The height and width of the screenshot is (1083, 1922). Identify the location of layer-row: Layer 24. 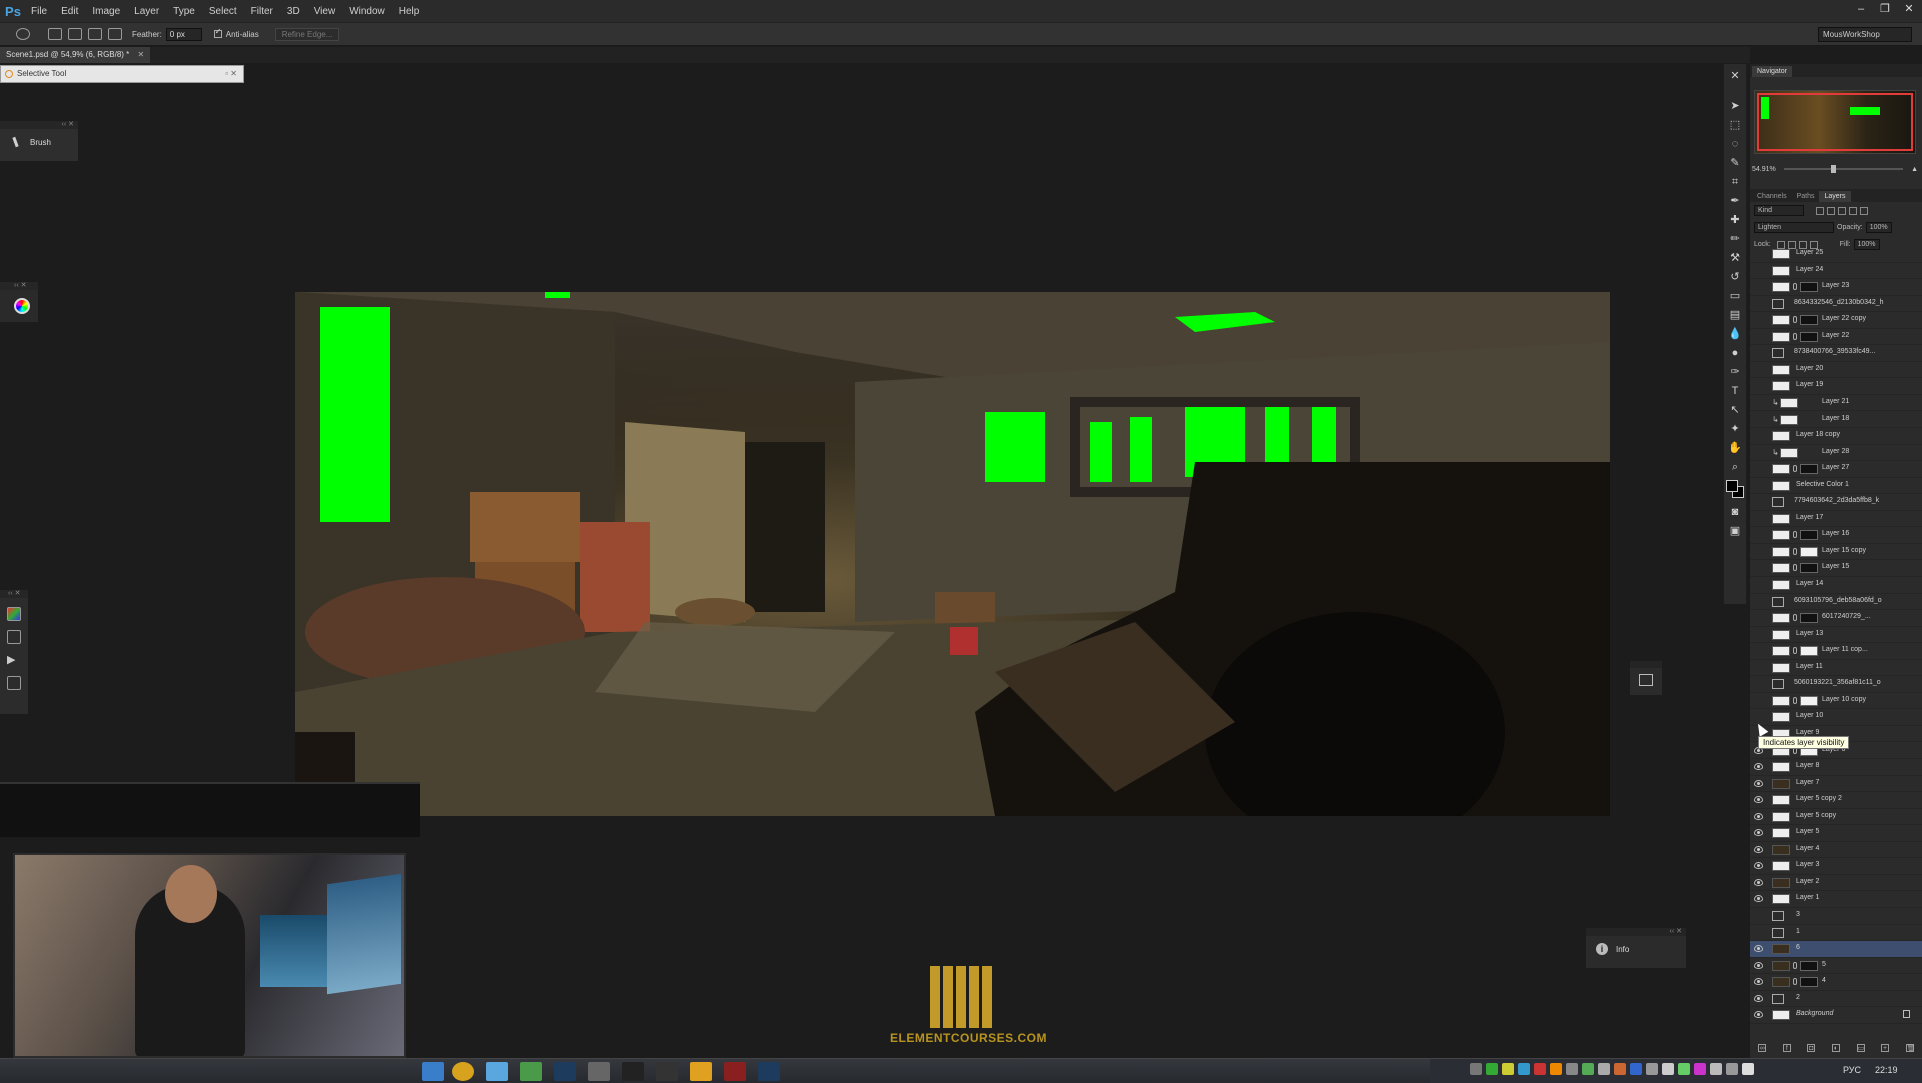
(1836, 271).